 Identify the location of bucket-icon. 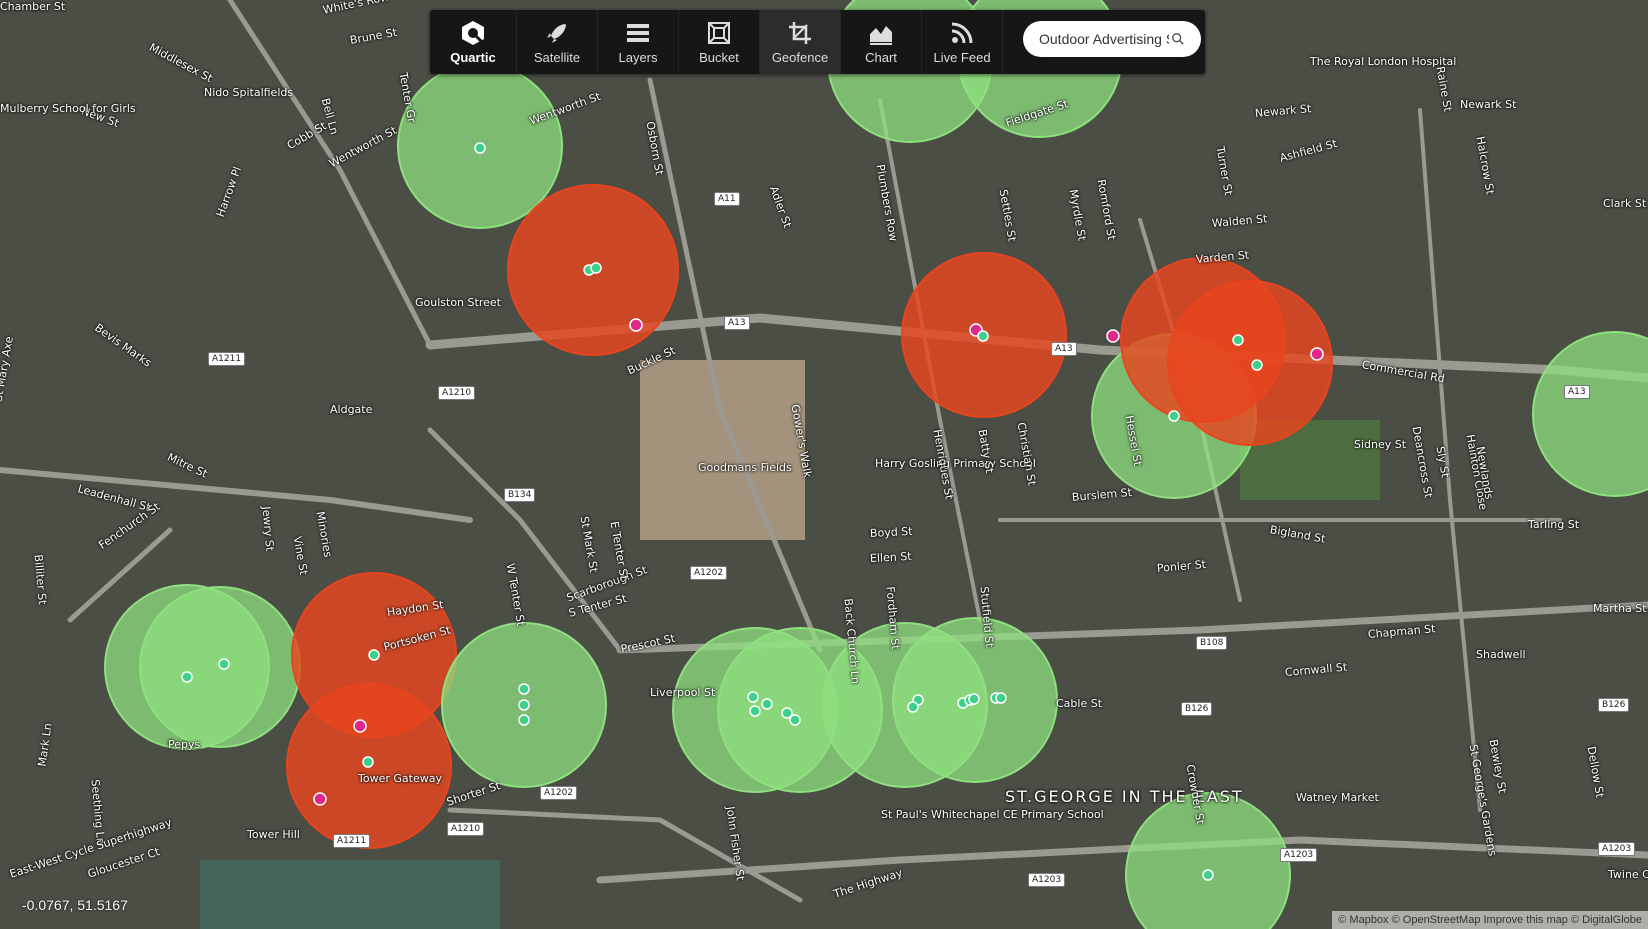
(719, 32).